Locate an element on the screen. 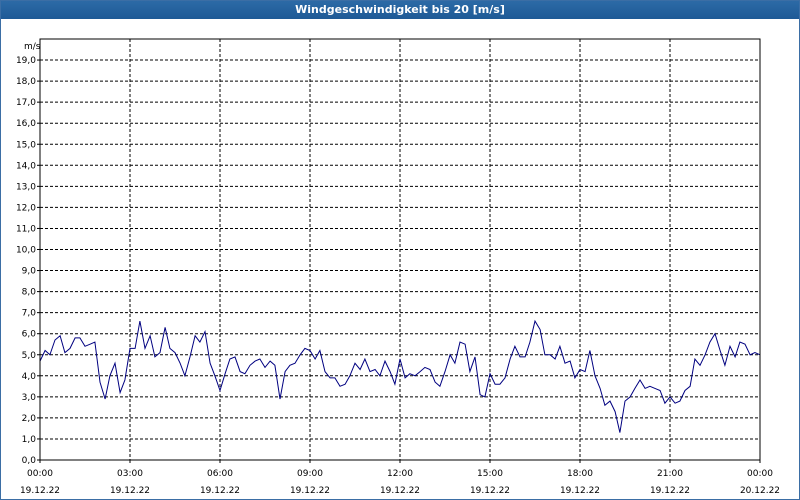  y-tick-label: 6,0 is located at coordinates (29, 335).